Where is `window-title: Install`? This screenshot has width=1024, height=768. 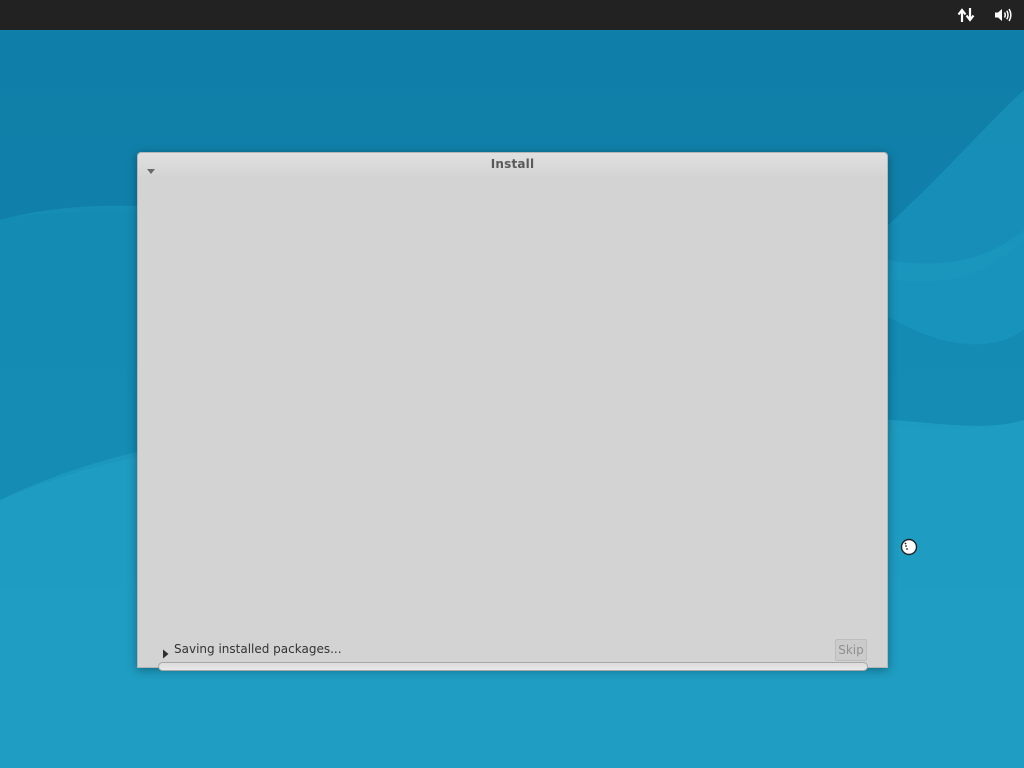
window-title: Install is located at coordinates (512, 164).